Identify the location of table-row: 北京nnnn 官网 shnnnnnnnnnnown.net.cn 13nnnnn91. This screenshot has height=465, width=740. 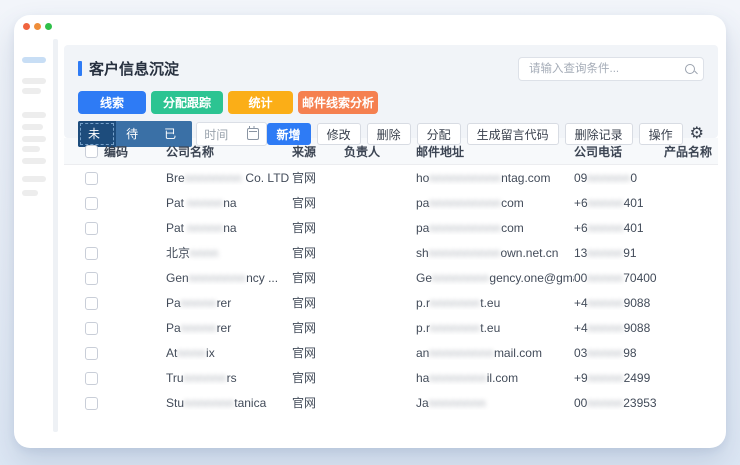
(391, 252).